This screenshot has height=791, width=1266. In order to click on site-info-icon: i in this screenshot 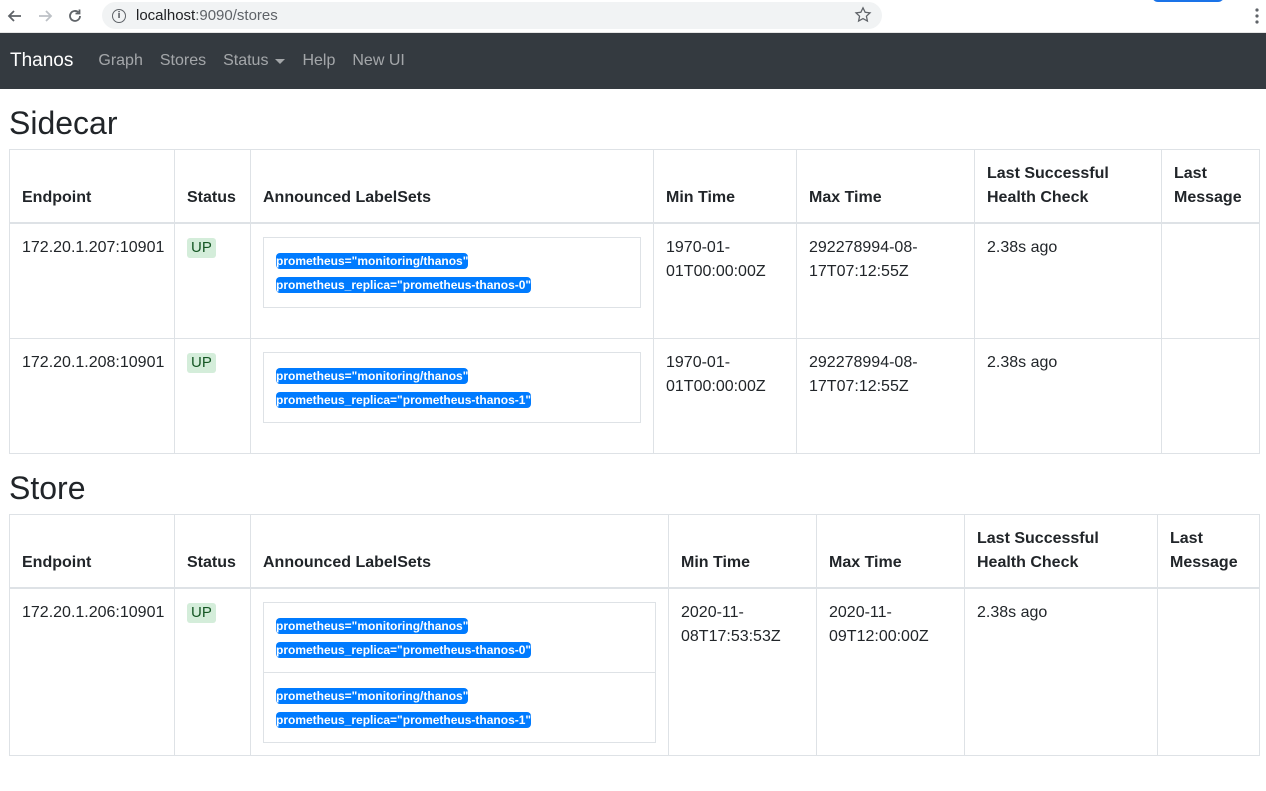, I will do `click(119, 15)`.